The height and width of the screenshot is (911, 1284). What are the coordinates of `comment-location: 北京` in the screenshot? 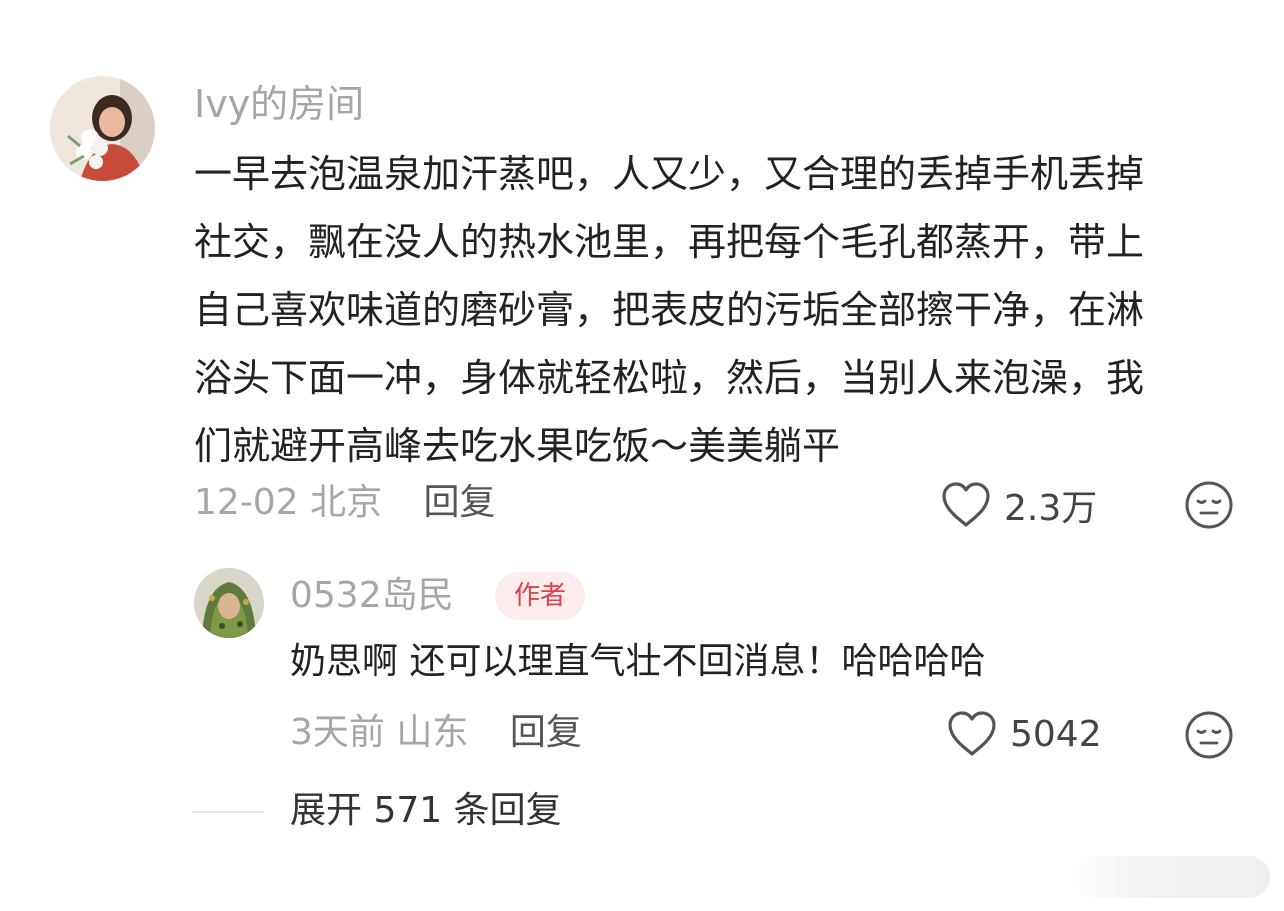 It's located at (346, 502).